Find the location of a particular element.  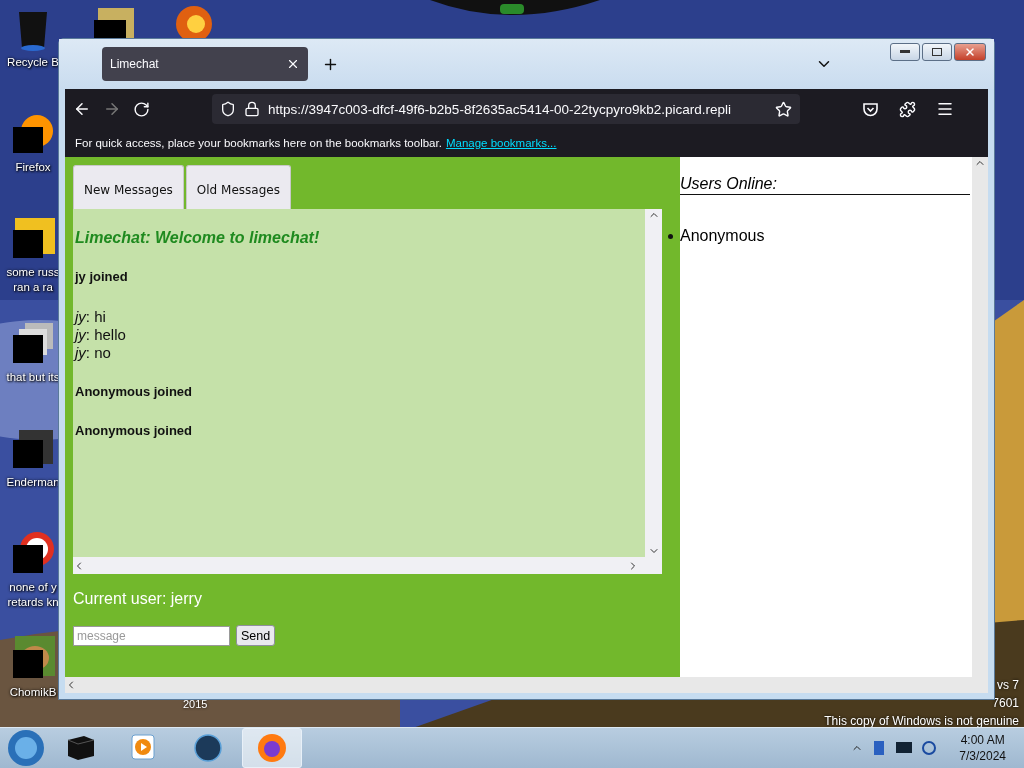

url-text: https://3947c003-dfcf-49f6-b2b5-8f2635ac5414-00-22tycpyro9kb2.picard.repli is located at coordinates (500, 109).